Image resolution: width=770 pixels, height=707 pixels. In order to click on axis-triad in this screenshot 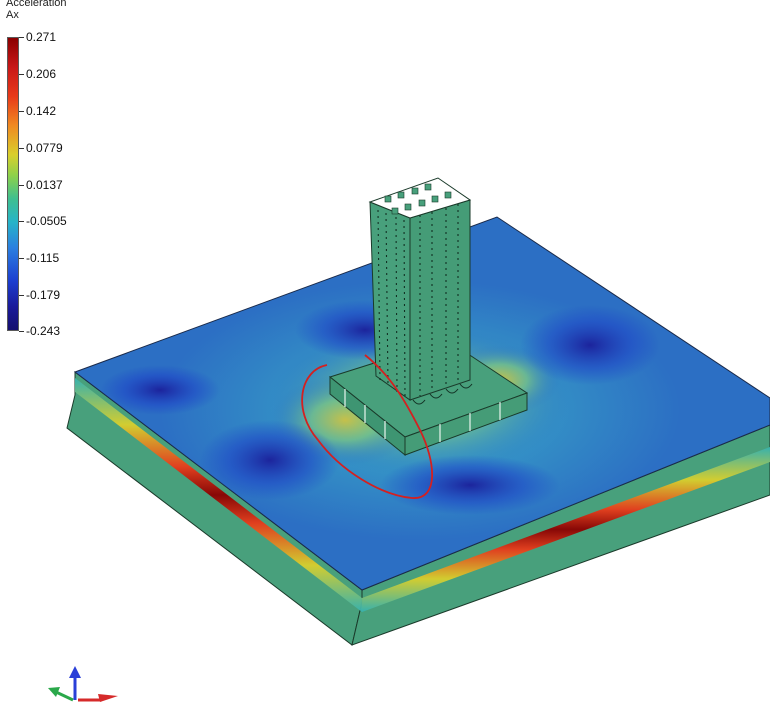, I will do `click(85, 683)`.